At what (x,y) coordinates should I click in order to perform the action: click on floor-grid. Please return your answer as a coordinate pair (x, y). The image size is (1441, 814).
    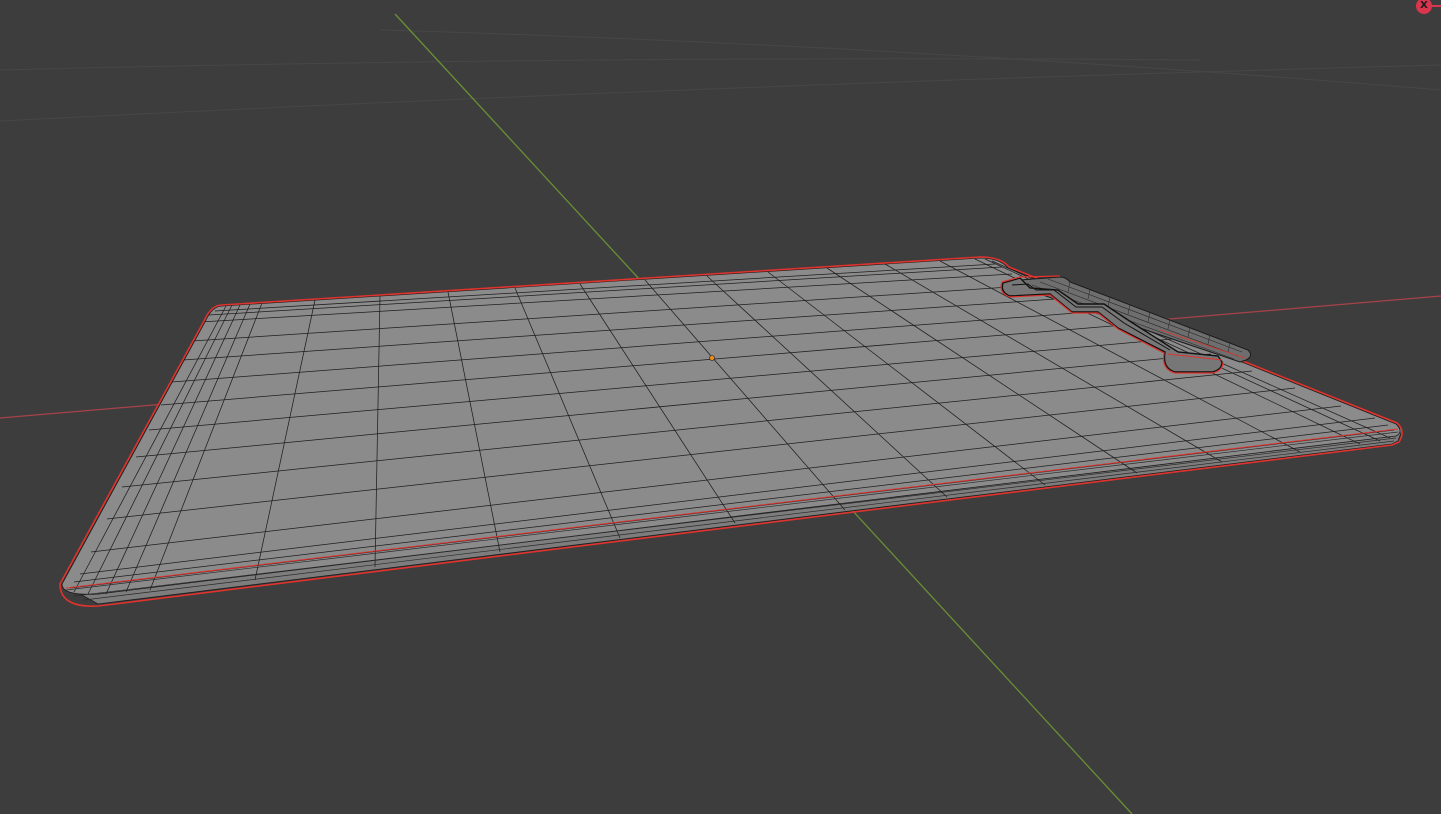
    Looking at the image, I should click on (720, 75).